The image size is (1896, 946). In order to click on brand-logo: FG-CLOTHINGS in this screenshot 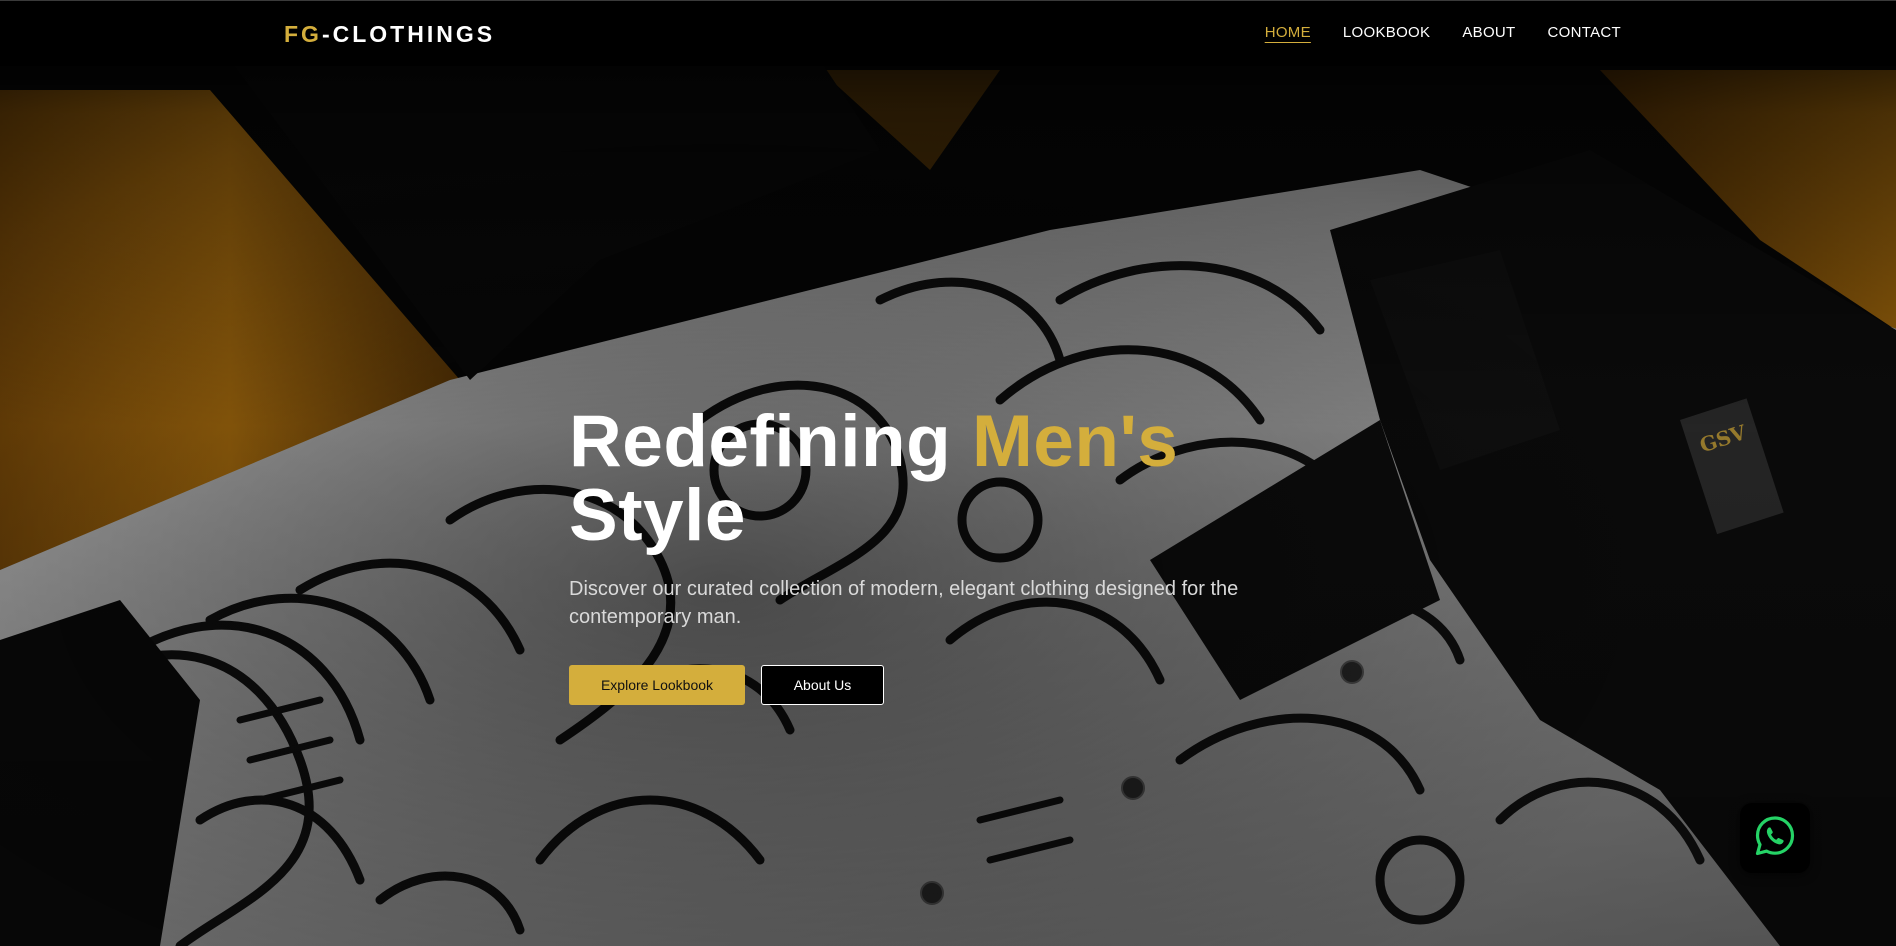, I will do `click(389, 34)`.